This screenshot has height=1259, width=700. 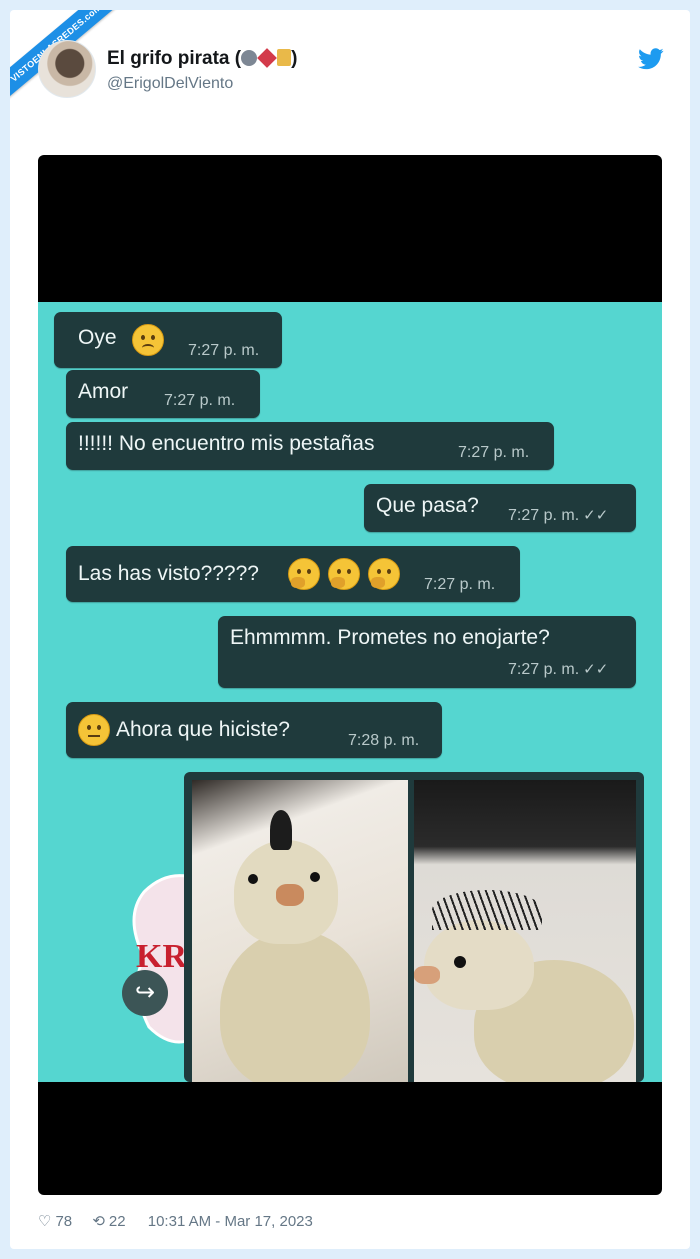 What do you see at coordinates (384, 740) in the screenshot?
I see `message-time: 7:28 p. m.` at bounding box center [384, 740].